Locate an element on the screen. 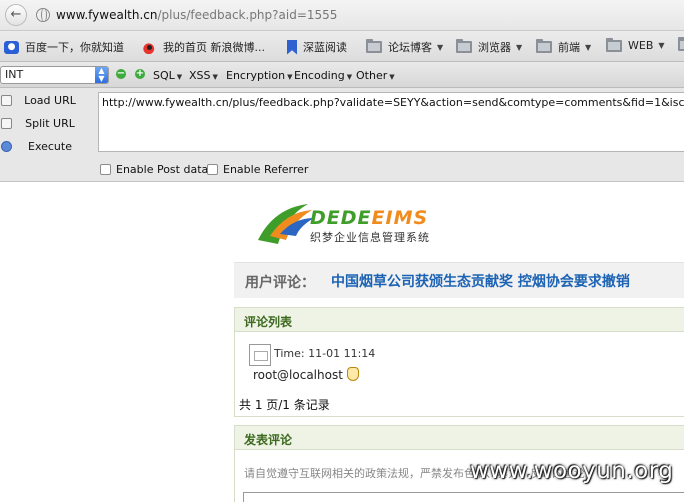 This screenshot has width=684, height=502. bookmark-folder-browser: 浏览器 ▼ is located at coordinates (489, 47).